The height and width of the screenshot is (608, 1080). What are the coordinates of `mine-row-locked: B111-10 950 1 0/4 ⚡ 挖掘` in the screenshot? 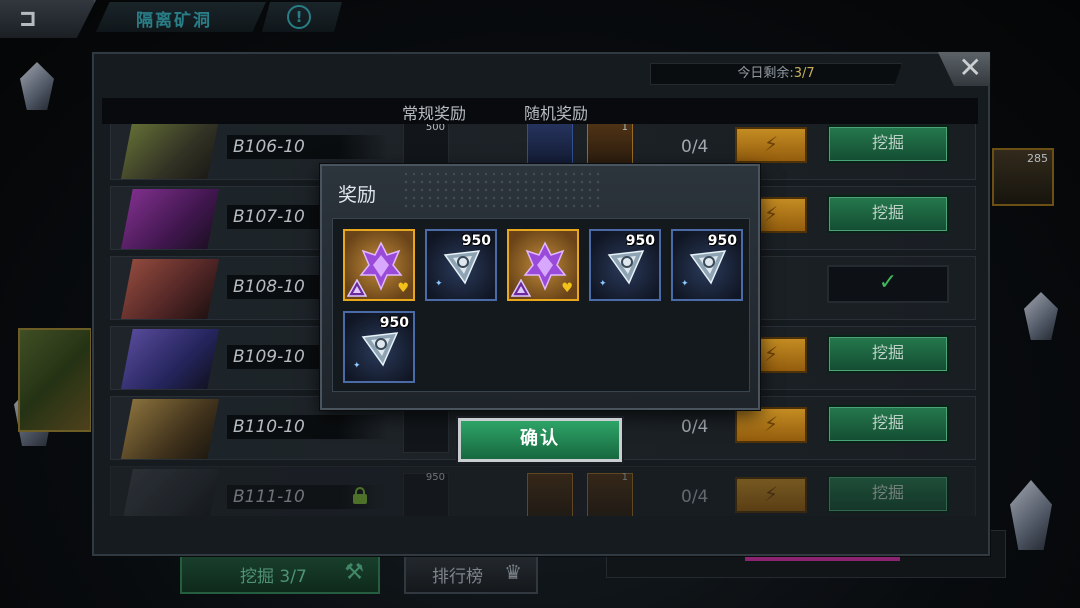 It's located at (543, 491).